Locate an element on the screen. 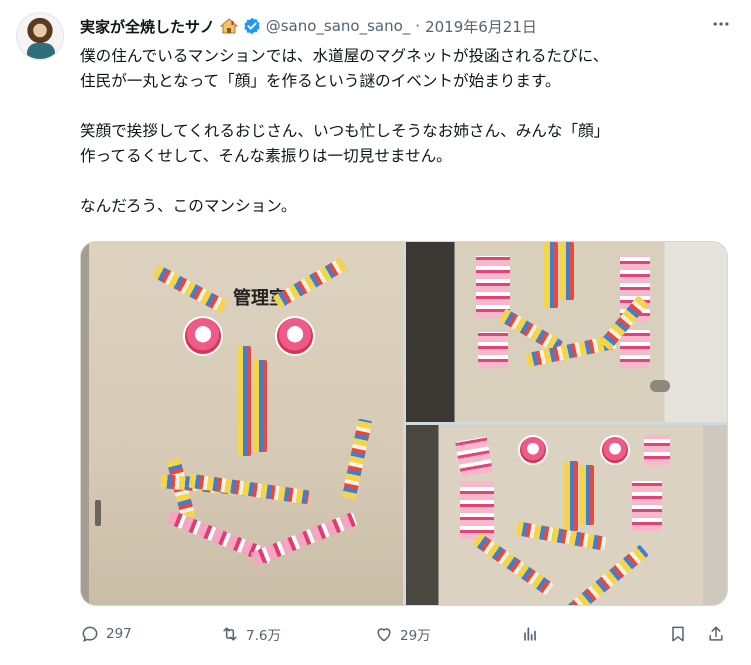  like-button: 29万 is located at coordinates (402, 634).